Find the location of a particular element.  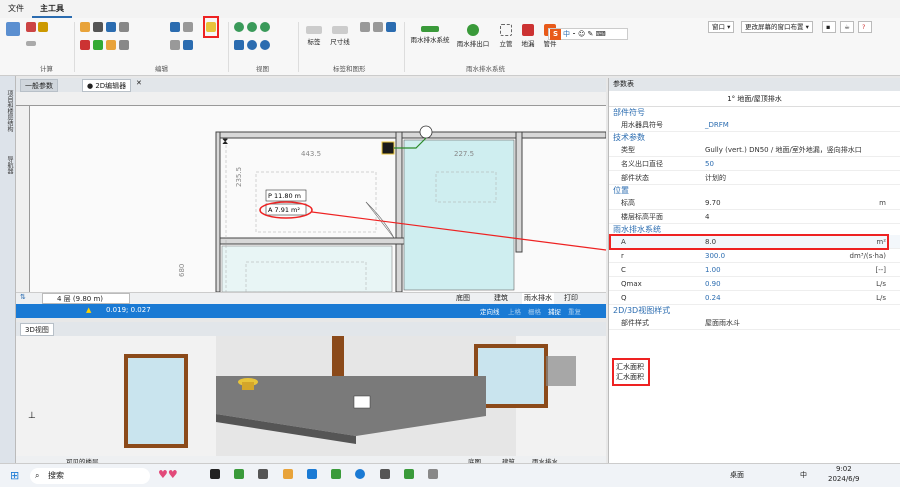

group-calc-label: 计算 is located at coordinates (46, 69).